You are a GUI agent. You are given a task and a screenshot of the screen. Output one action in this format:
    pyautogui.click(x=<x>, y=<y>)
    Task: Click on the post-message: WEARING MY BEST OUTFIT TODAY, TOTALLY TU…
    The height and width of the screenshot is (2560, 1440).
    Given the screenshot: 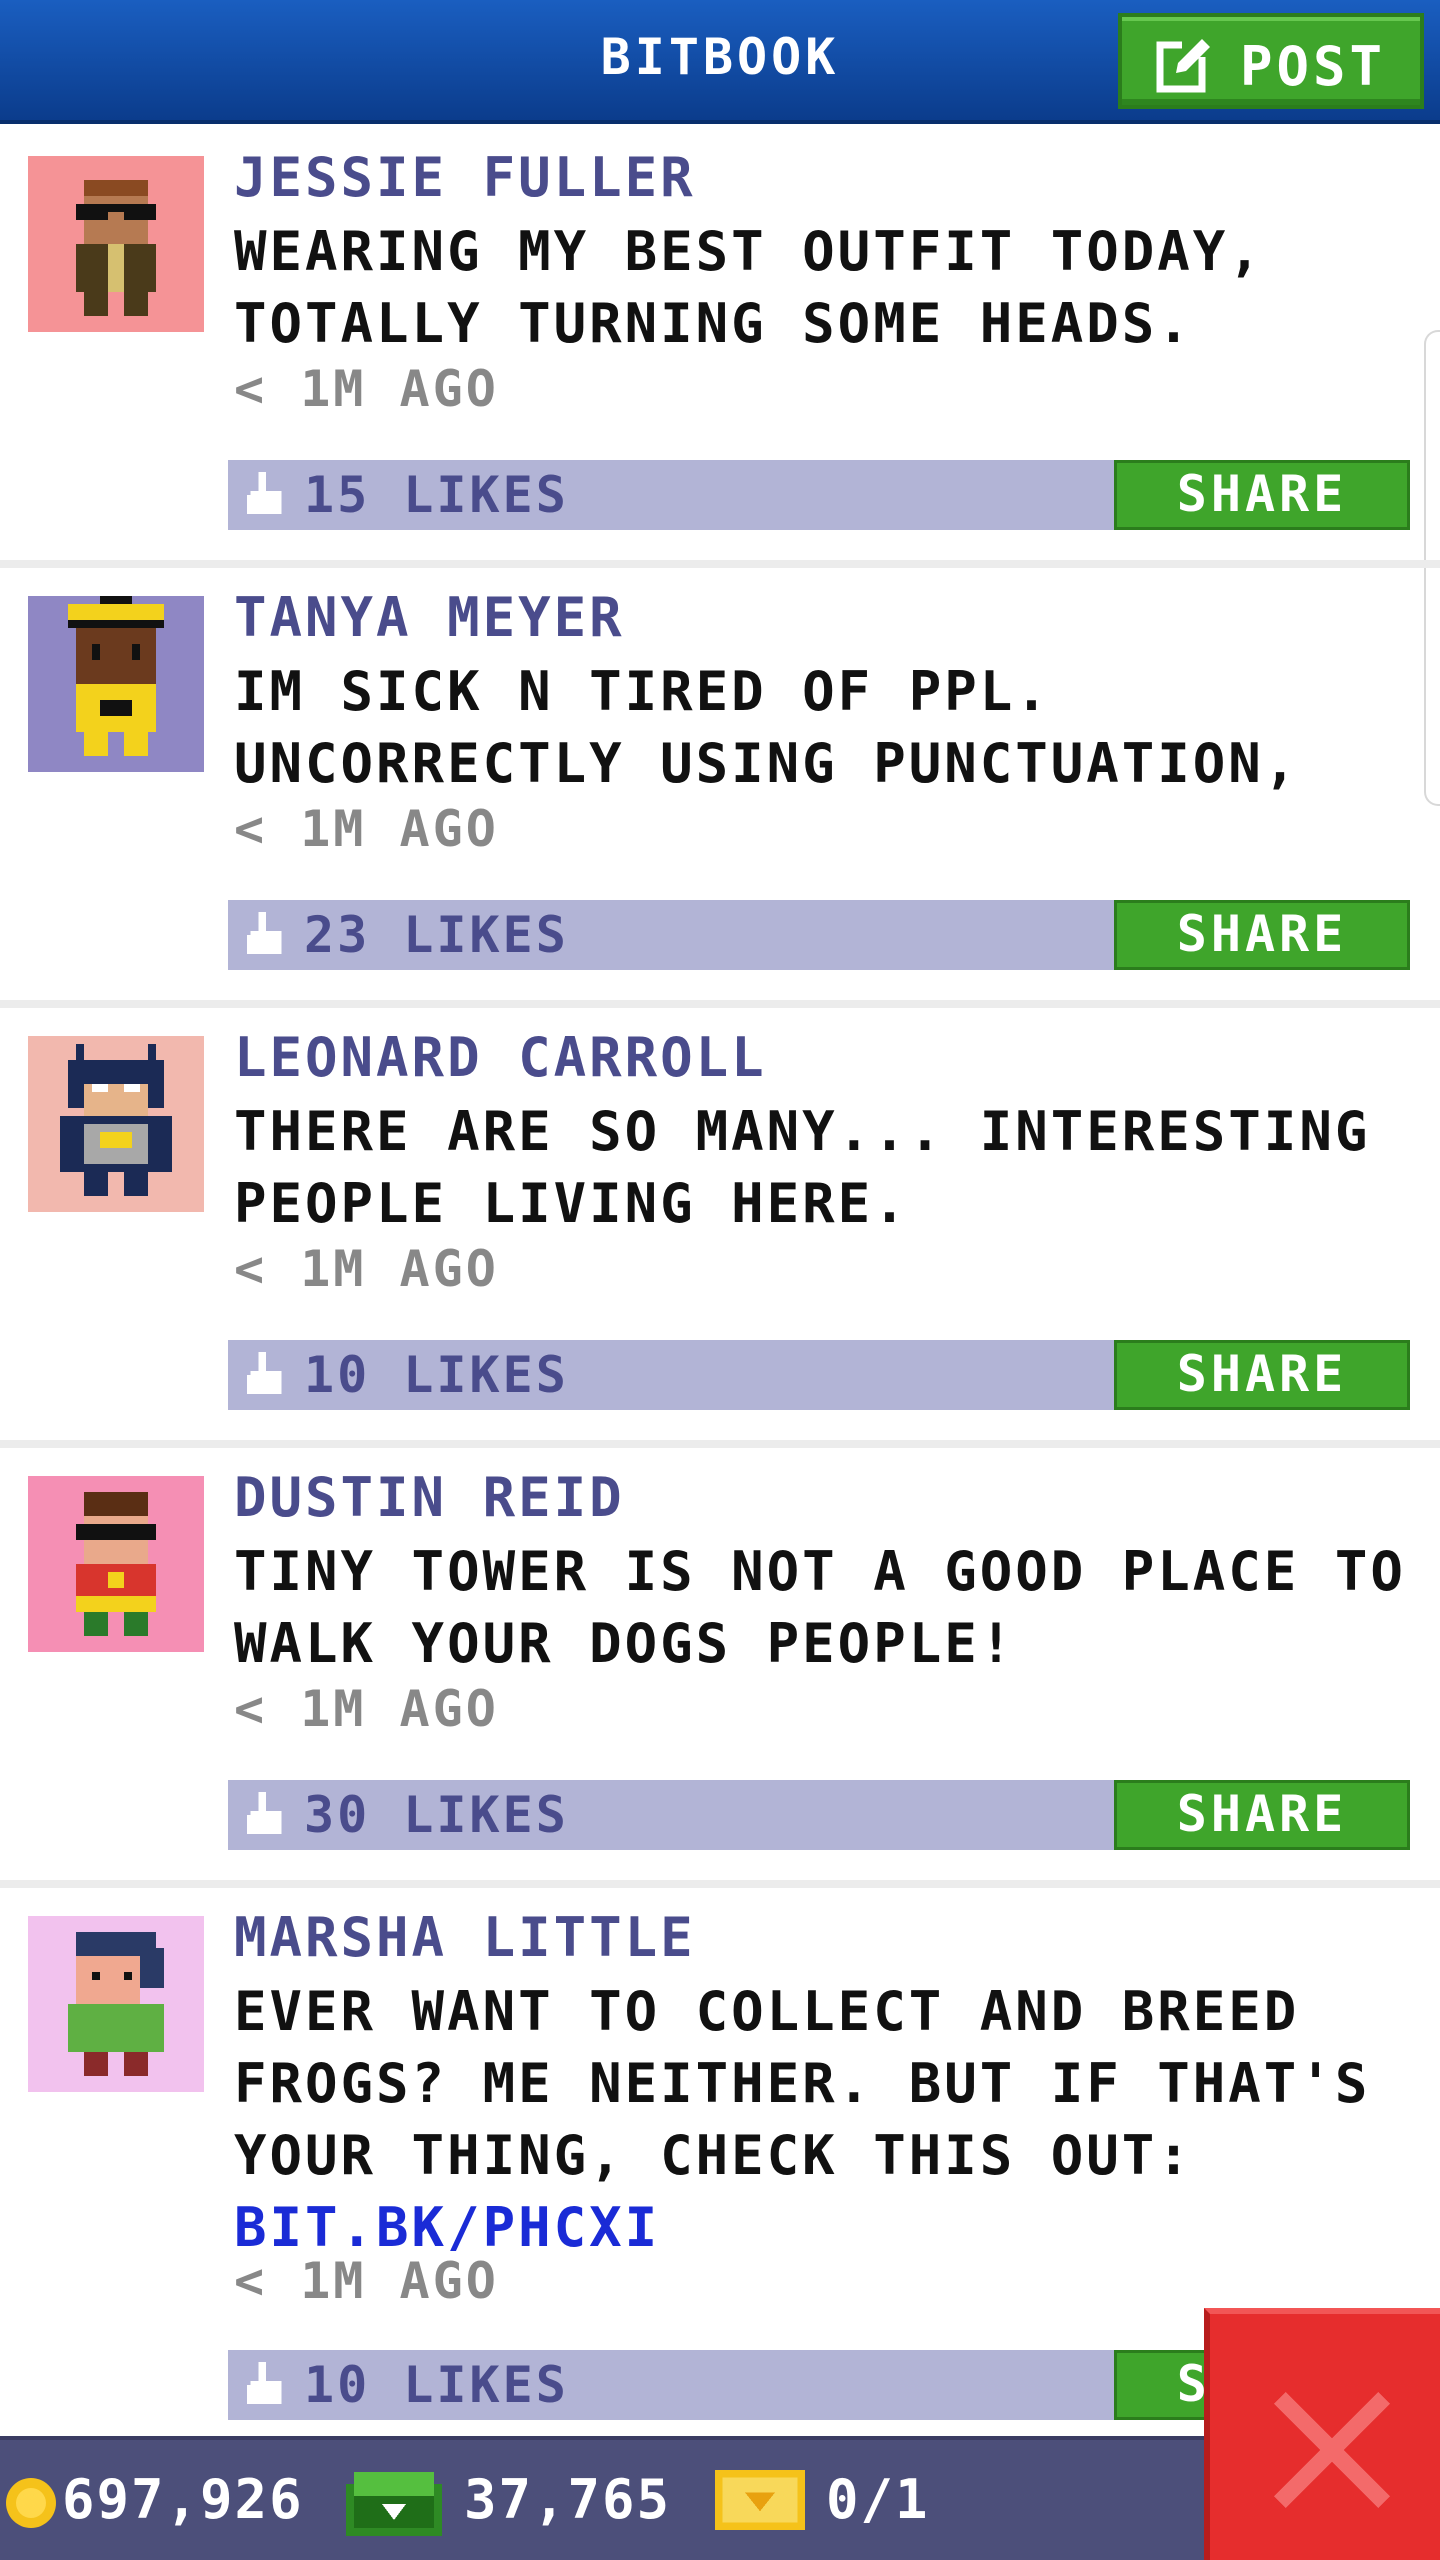 What is the action you would take?
    pyautogui.click(x=829, y=288)
    